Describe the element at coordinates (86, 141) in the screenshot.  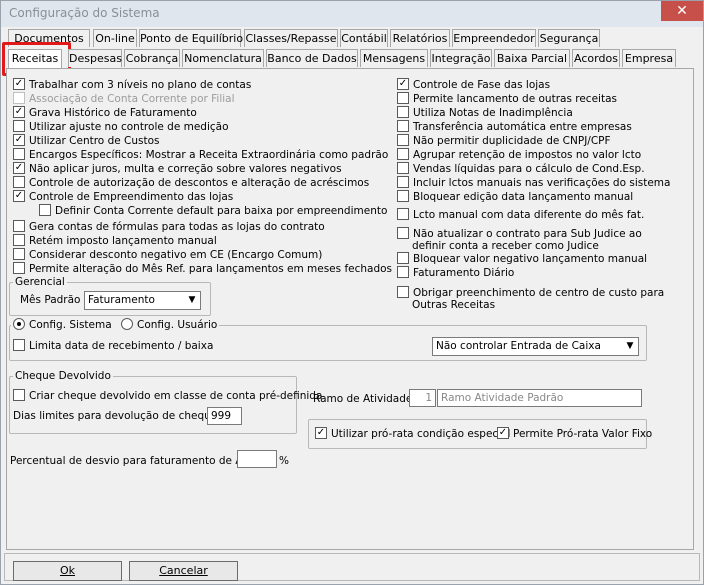
I see `left-option-4: Utilizar Centro de Custos` at that location.